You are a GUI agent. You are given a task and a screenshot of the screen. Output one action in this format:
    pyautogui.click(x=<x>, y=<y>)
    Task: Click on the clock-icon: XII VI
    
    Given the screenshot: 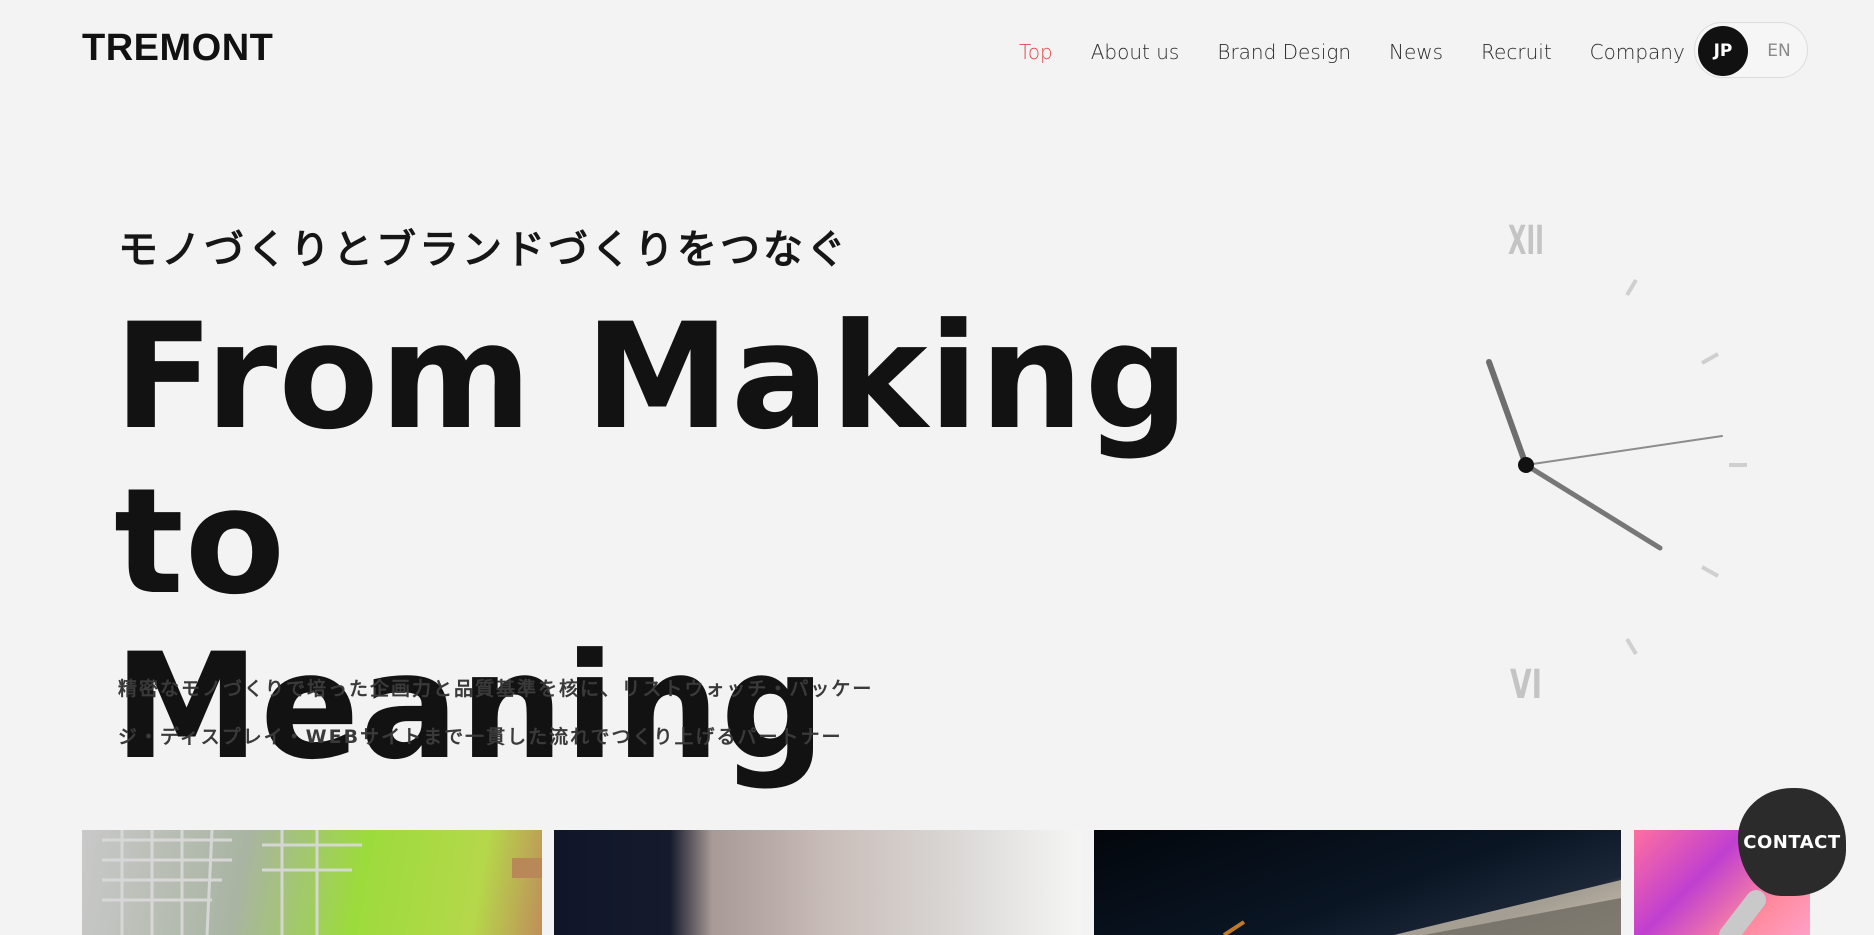 What is the action you would take?
    pyautogui.click(x=1616, y=458)
    